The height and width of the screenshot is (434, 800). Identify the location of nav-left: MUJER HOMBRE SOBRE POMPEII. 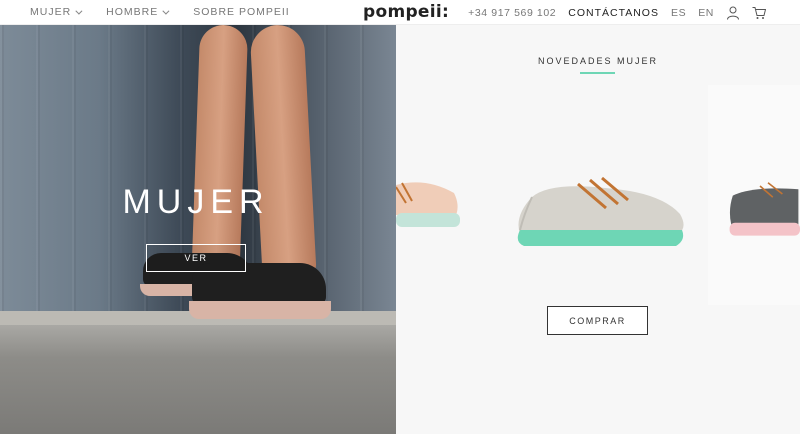
(158, 12).